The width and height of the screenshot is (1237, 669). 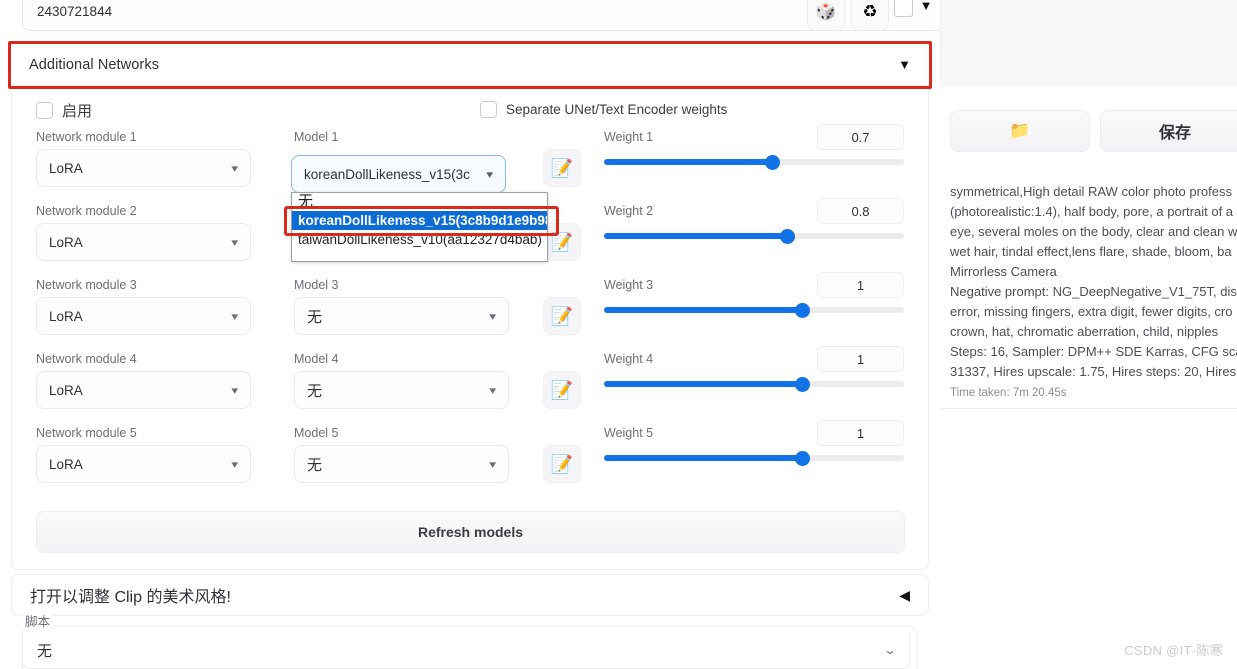 I want to click on dropdown-option-taiwan: taiwanDollLikeness_v10(aa12327d4bab), so click(x=419, y=239).